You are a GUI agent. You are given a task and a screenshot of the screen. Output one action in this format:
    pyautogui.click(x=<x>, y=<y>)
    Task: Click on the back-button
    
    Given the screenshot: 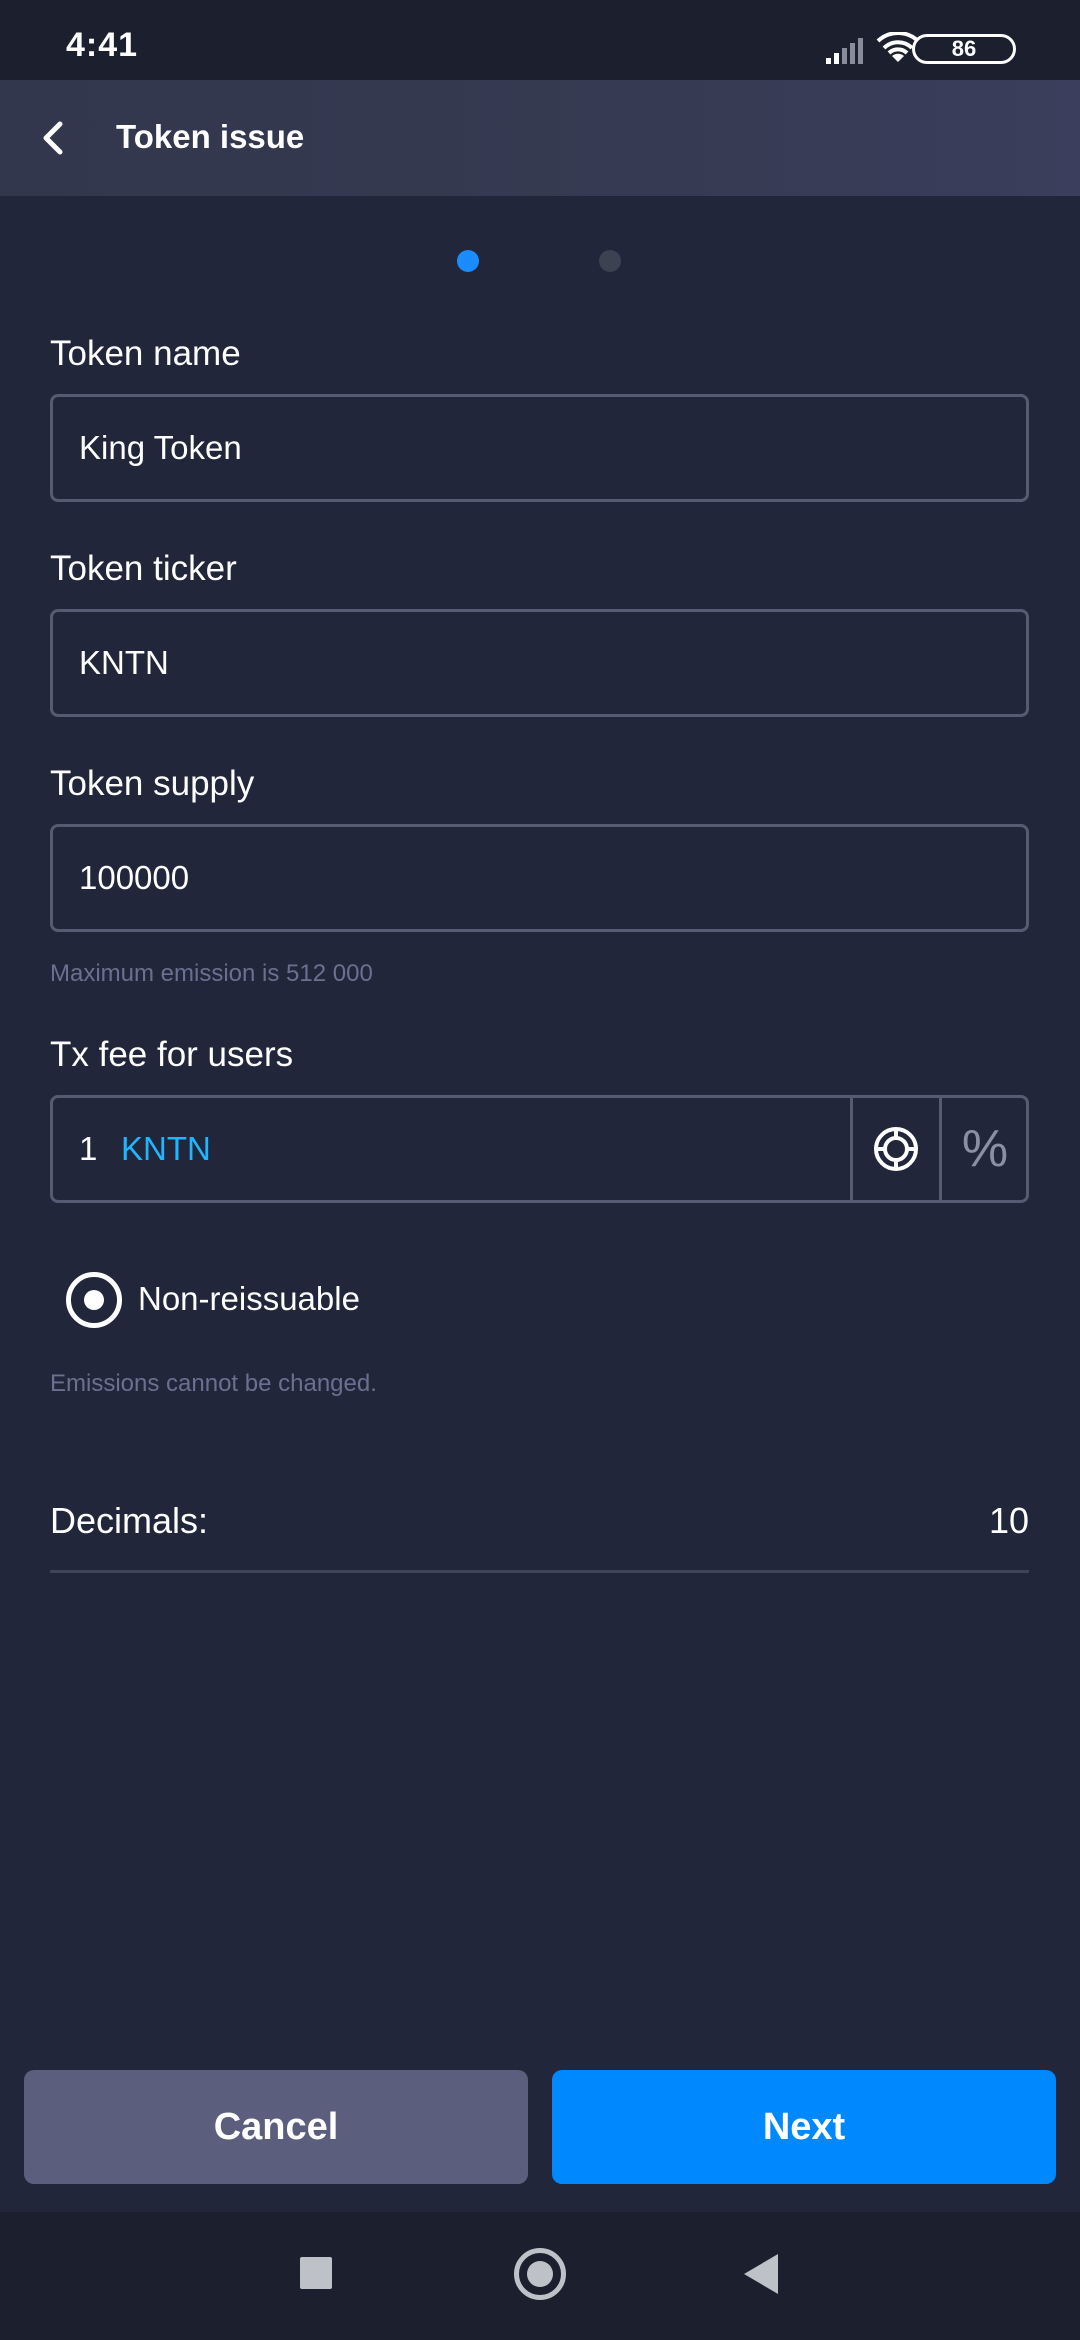 What is the action you would take?
    pyautogui.click(x=58, y=138)
    